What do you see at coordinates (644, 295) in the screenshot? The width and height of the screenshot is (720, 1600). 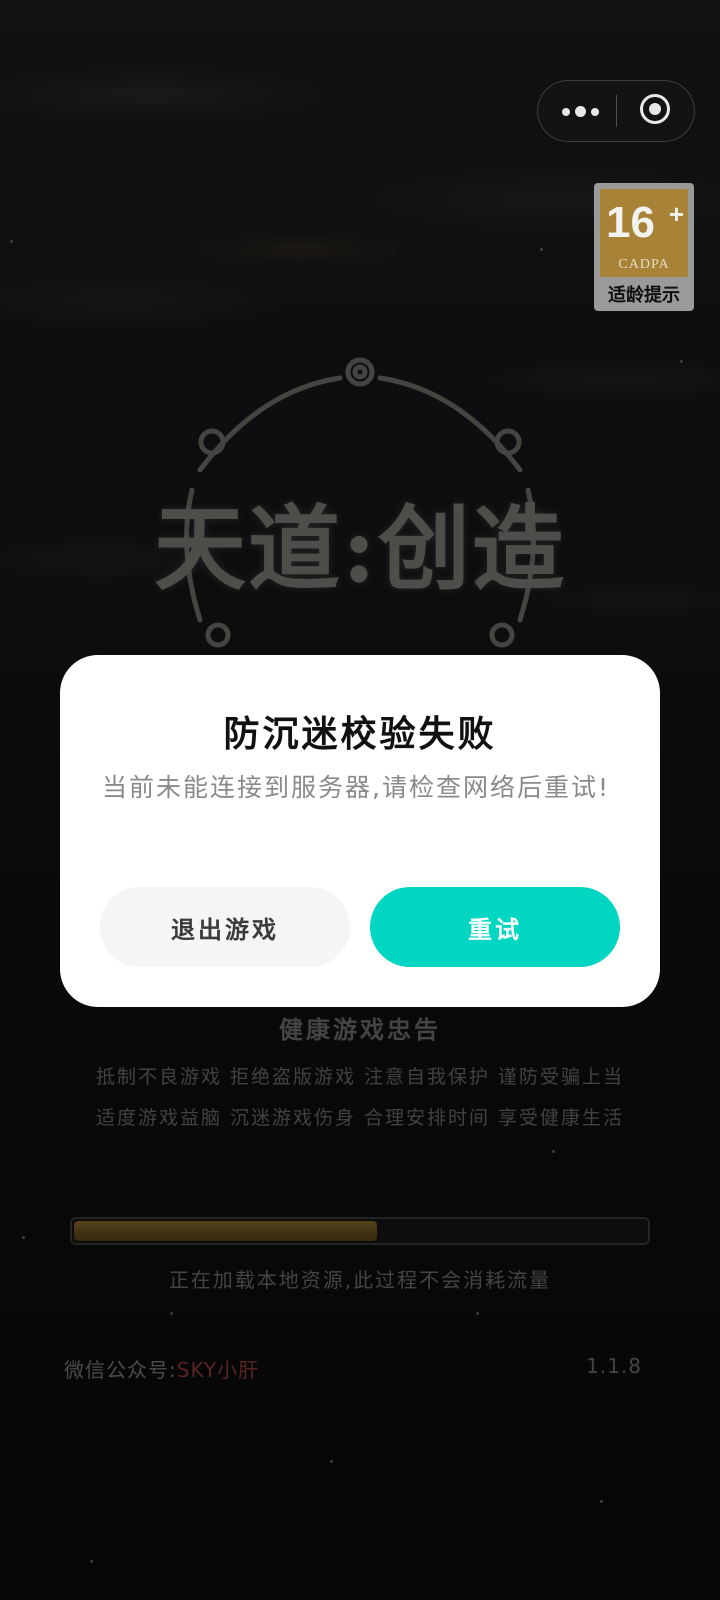 I see `age-rating-label: 适龄提示` at bounding box center [644, 295].